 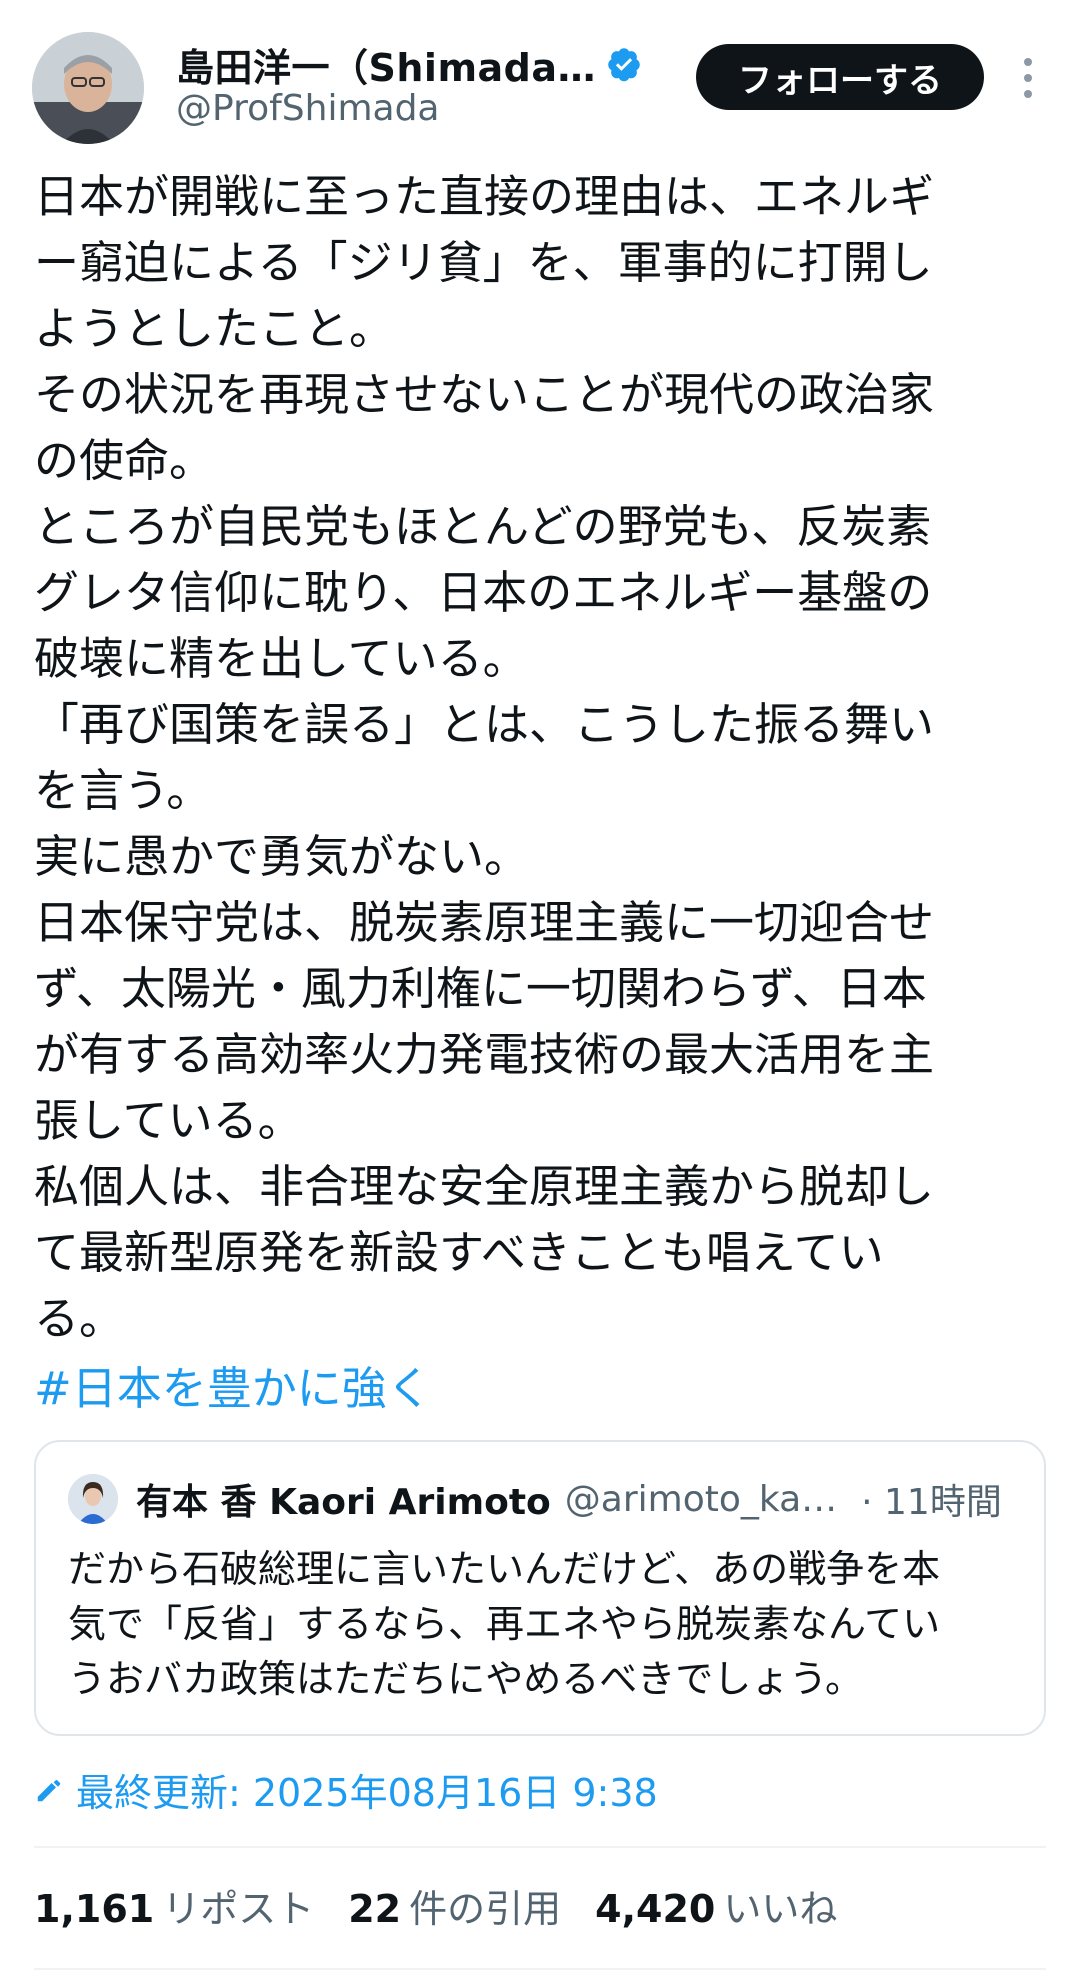 I want to click on more-options-icon, so click(x=1028, y=78).